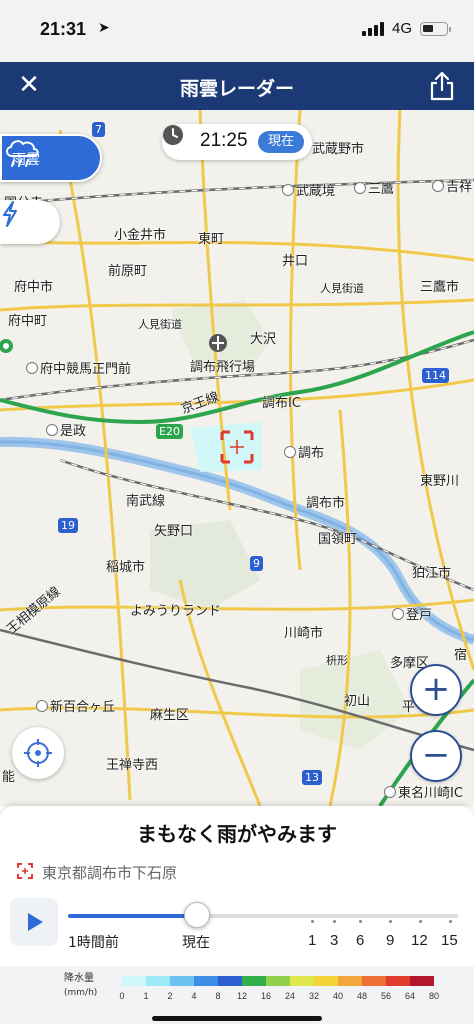 The image size is (474, 1024). Describe the element at coordinates (173, 135) in the screenshot. I see `clock-icon` at that location.